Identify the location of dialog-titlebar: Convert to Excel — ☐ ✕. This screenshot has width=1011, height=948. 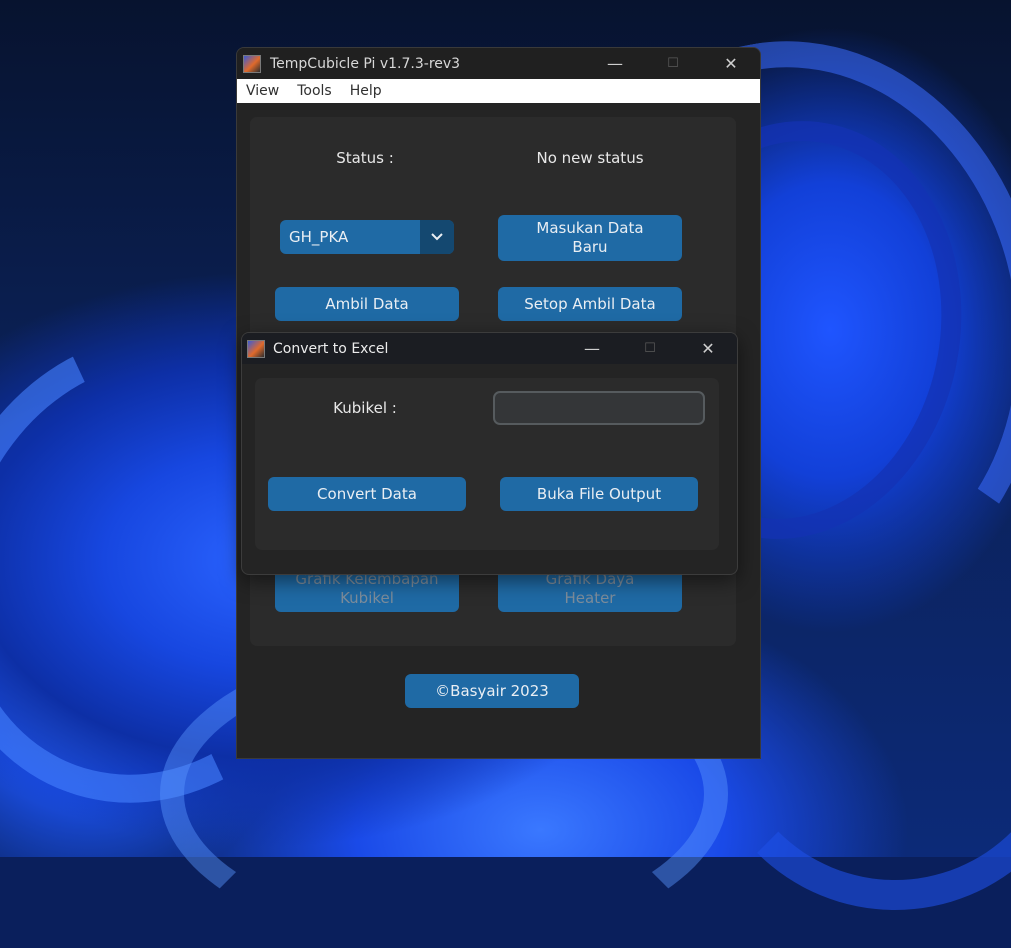
(489, 348).